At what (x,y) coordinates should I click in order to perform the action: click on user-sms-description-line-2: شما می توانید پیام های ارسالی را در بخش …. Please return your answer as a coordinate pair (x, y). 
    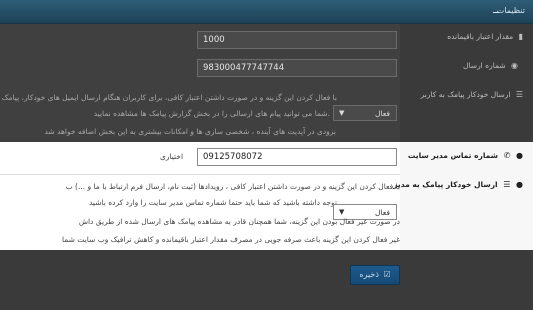
    Looking at the image, I should click on (211, 113).